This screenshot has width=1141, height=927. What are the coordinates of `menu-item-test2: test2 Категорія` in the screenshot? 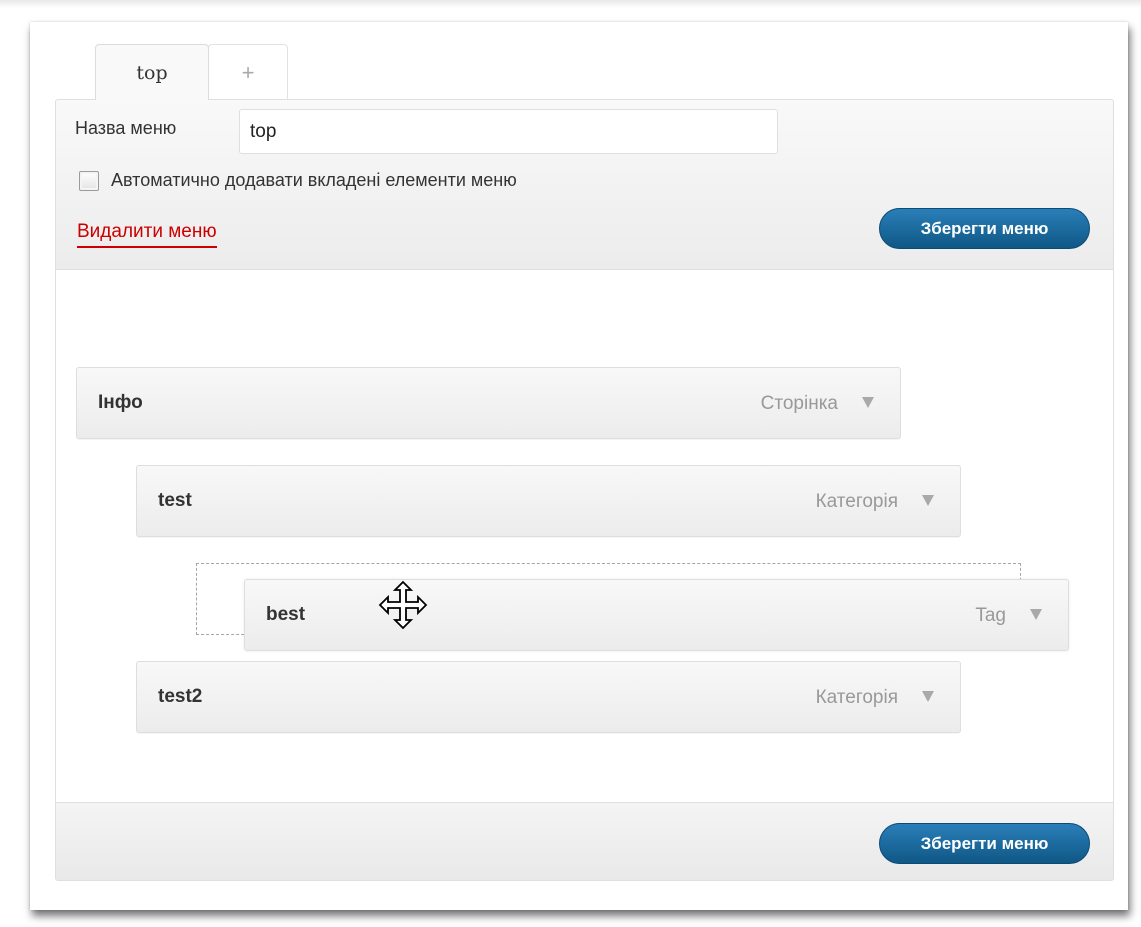 It's located at (548, 697).